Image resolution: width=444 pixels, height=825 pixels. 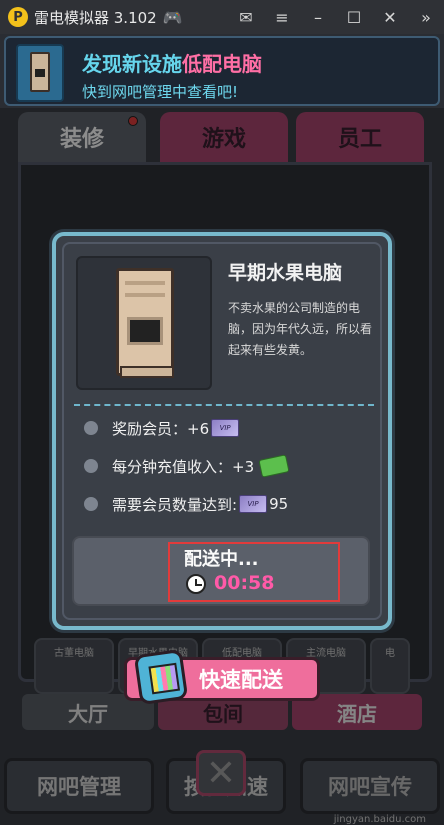 What do you see at coordinates (222, 17) in the screenshot?
I see `emulator-titlebar: P 雷电模拟器 3.102 🎮 ✉ ≡ – ☐ ✕ »` at bounding box center [222, 17].